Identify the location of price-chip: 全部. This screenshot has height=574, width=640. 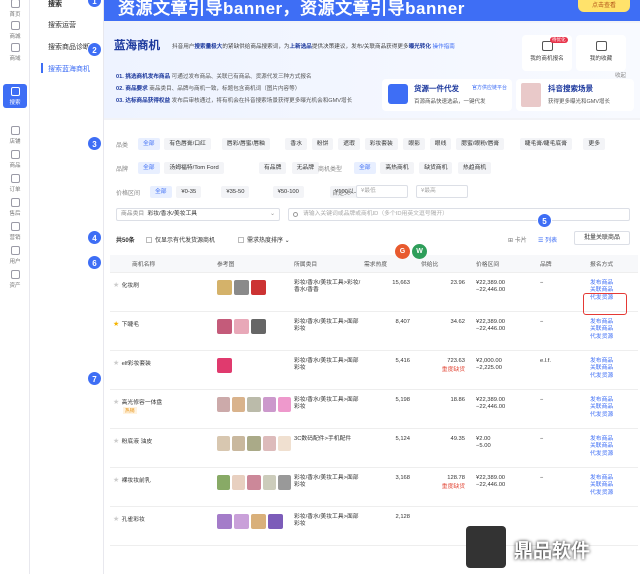
(161, 192).